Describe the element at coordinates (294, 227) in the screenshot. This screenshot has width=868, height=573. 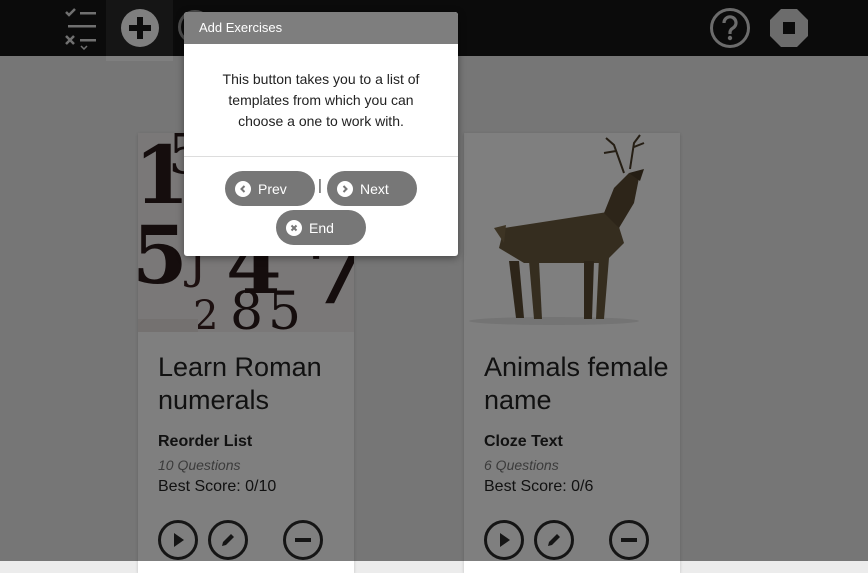
I see `close-icon` at that location.